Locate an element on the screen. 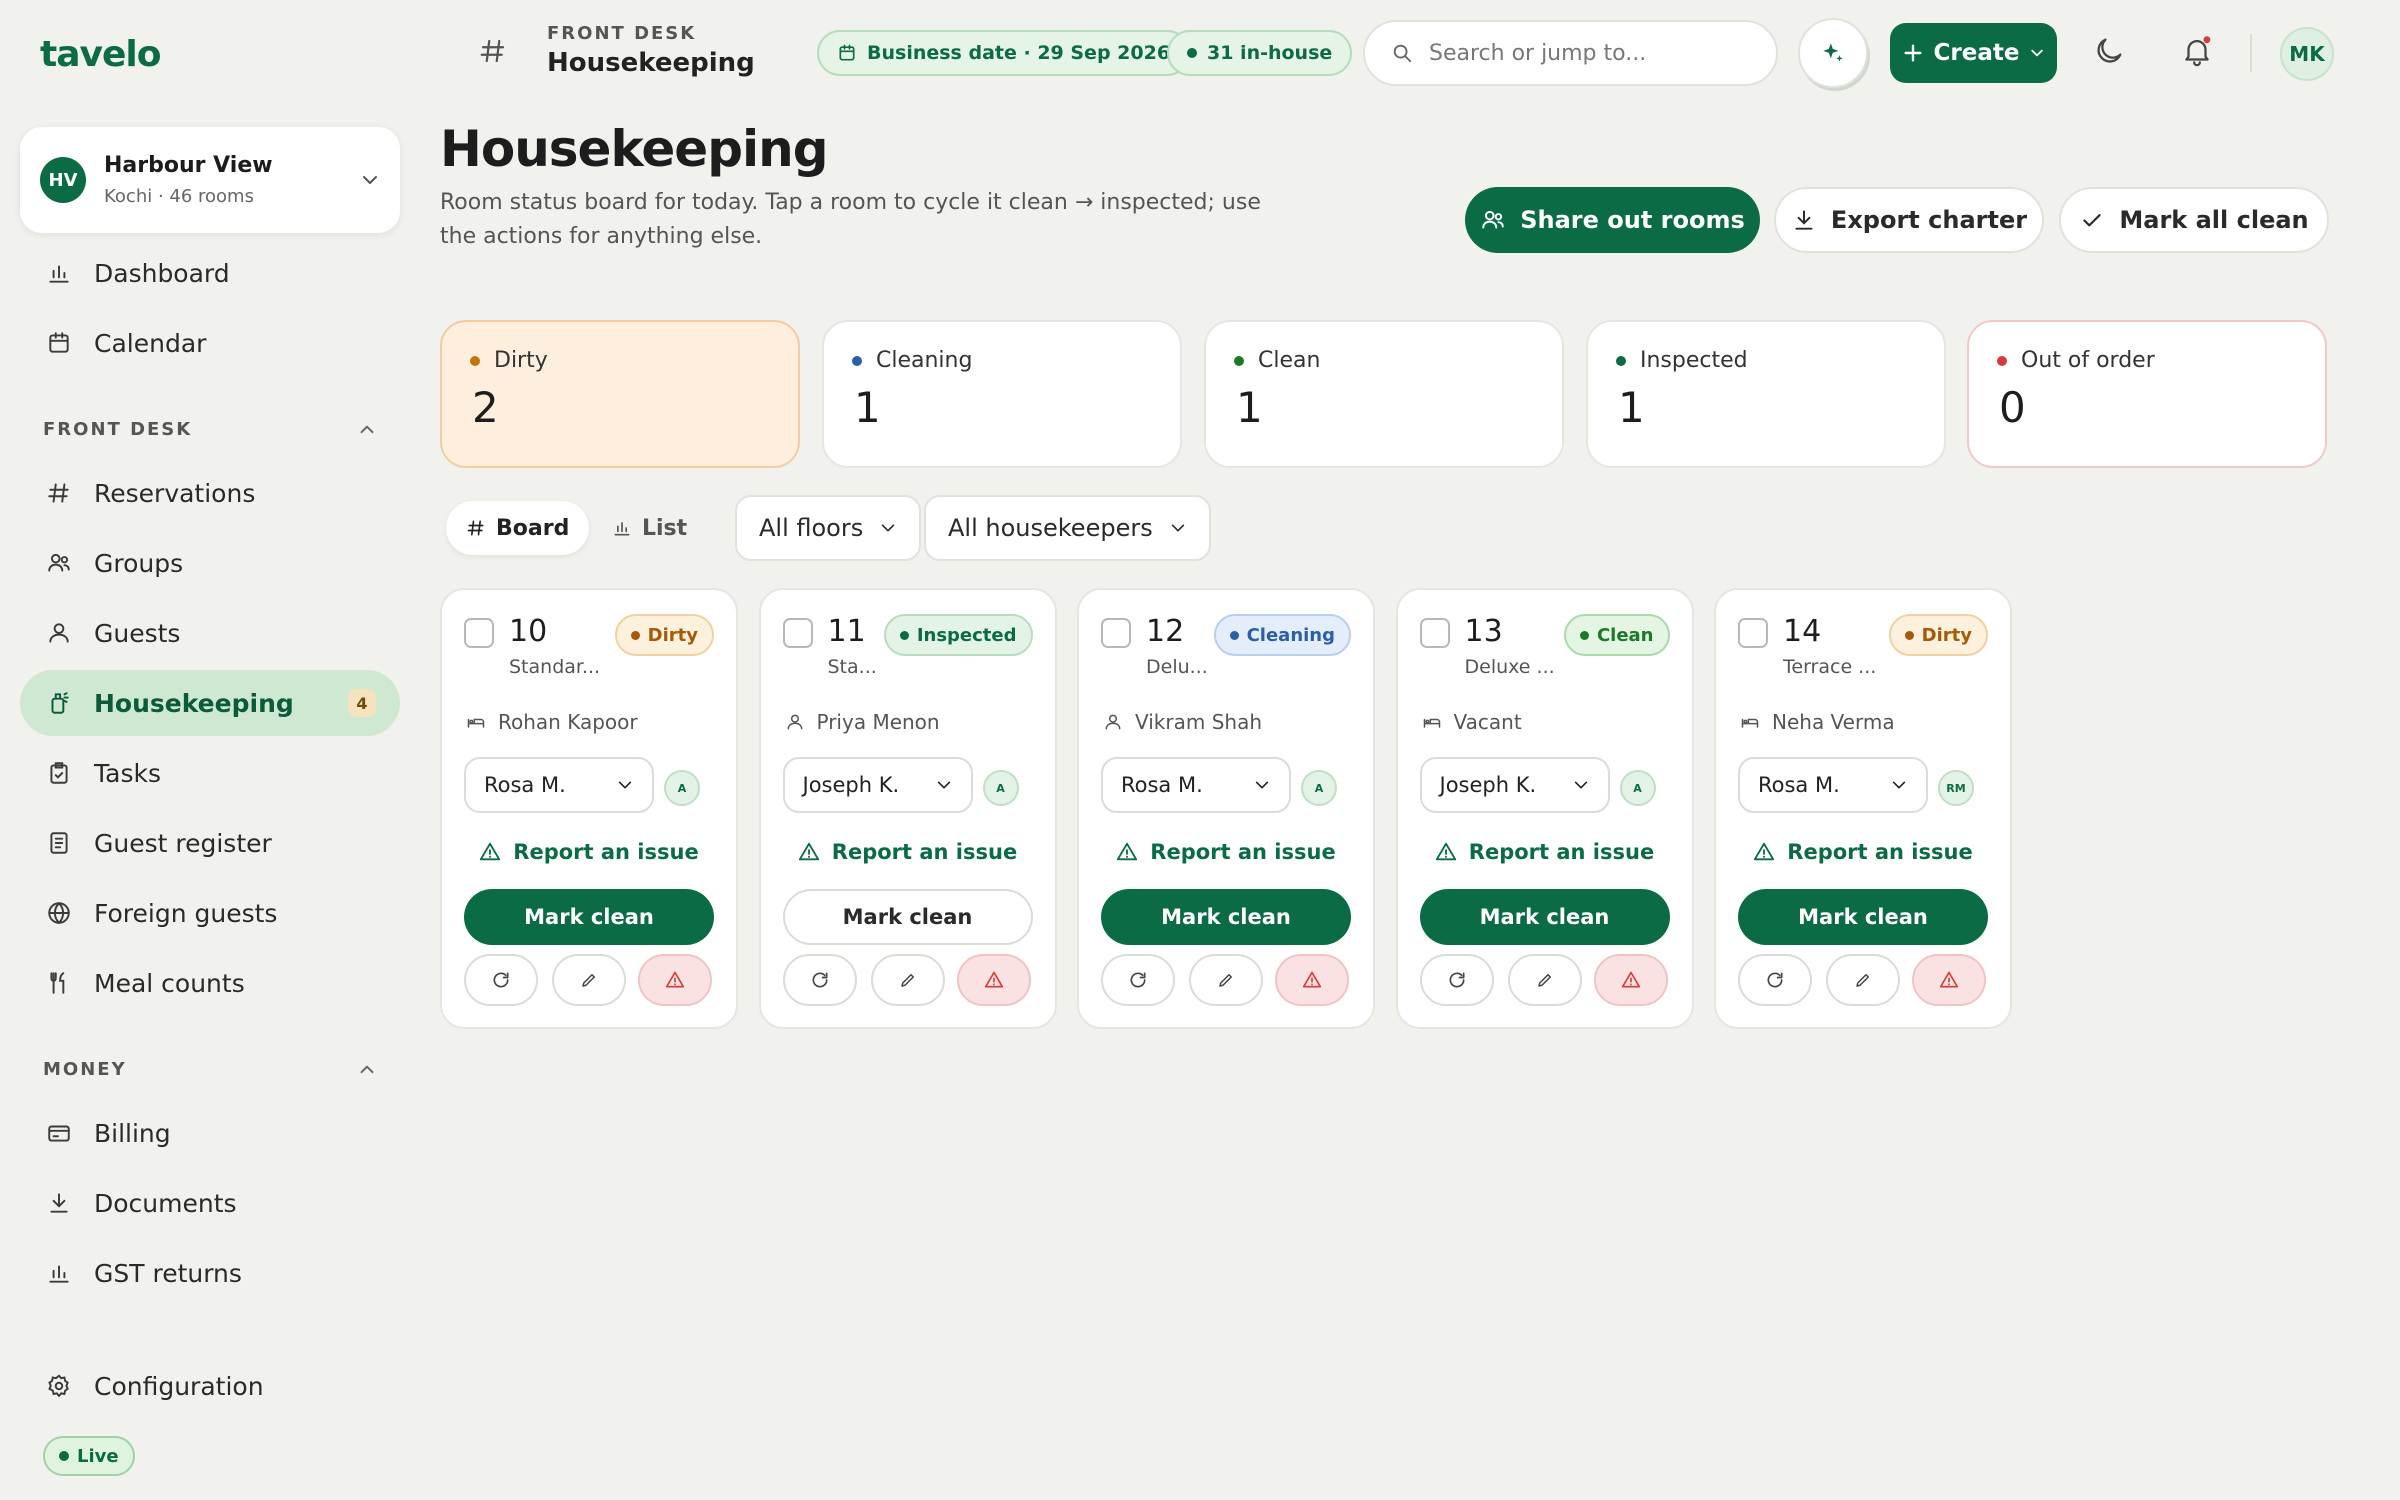 This screenshot has width=2400, height=1500. brand-logo: tavelo is located at coordinates (100, 54).